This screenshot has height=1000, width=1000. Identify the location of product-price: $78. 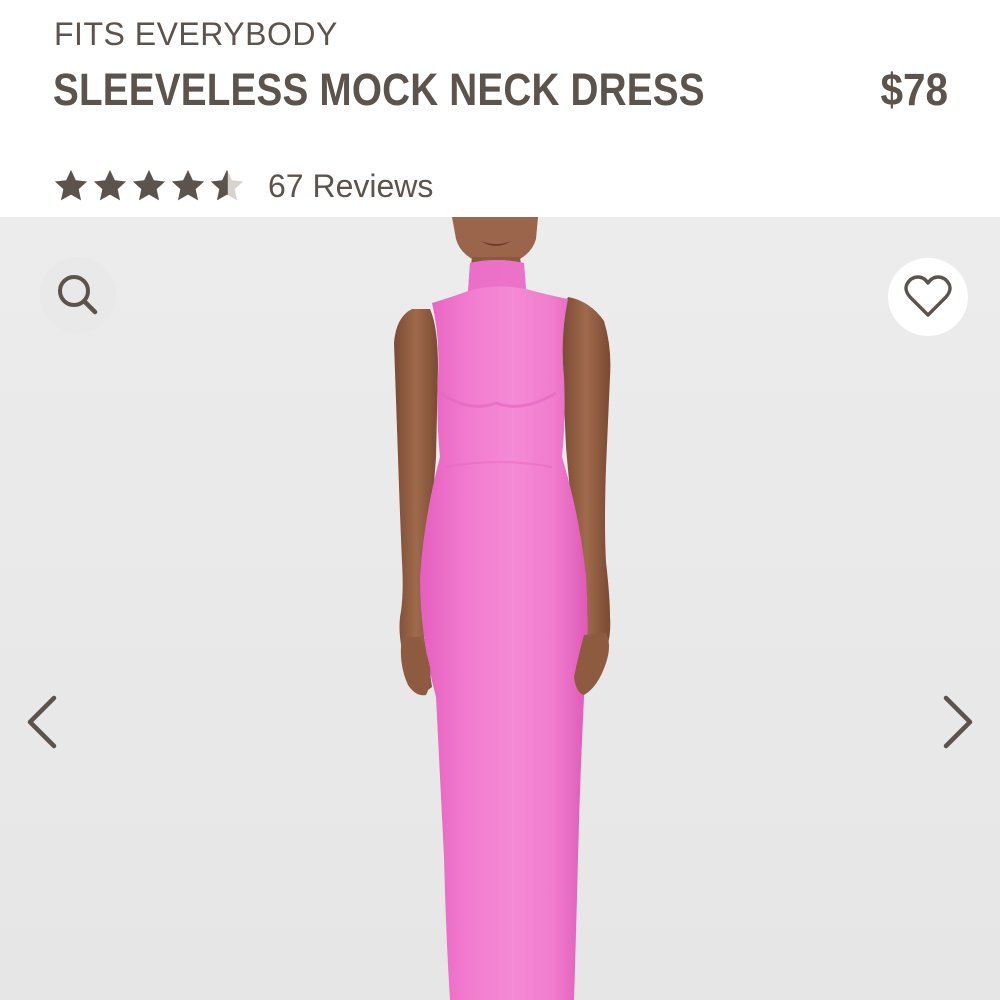
(914, 89).